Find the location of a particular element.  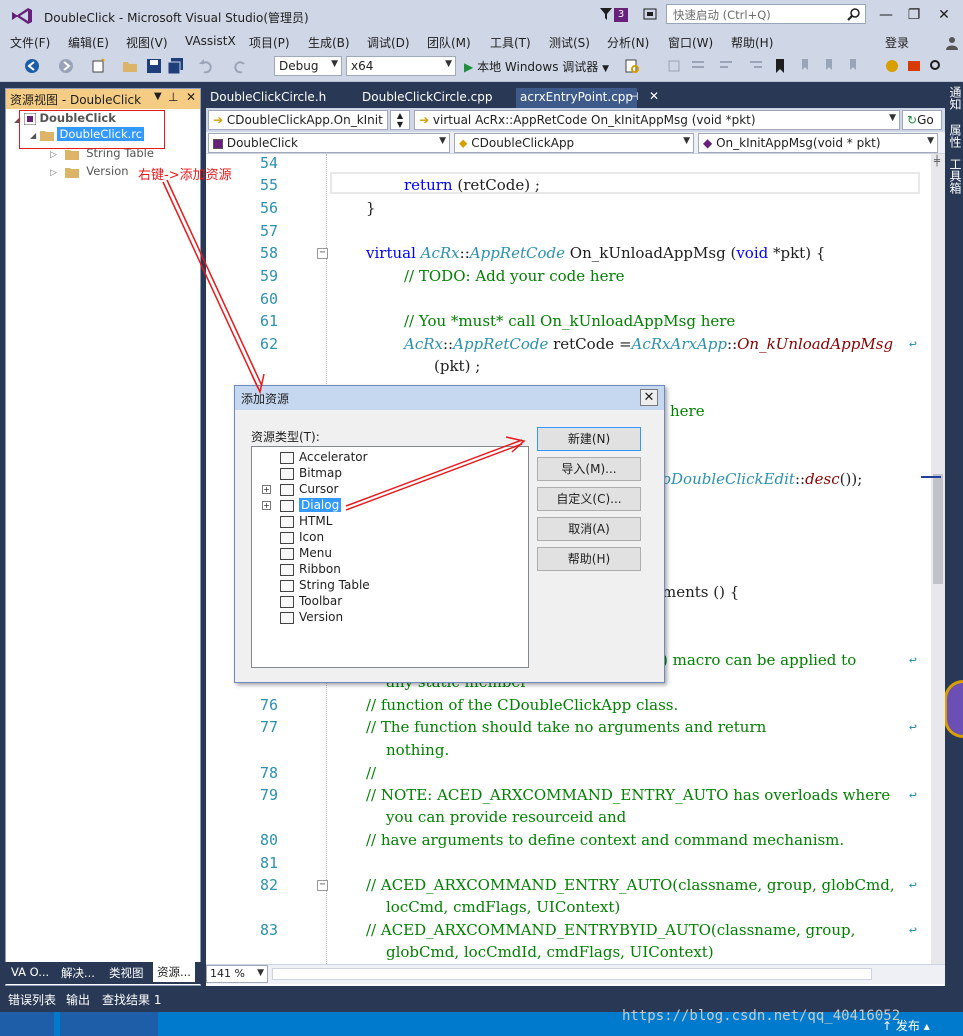

menu-vassistx: VAssistX is located at coordinates (210, 41).